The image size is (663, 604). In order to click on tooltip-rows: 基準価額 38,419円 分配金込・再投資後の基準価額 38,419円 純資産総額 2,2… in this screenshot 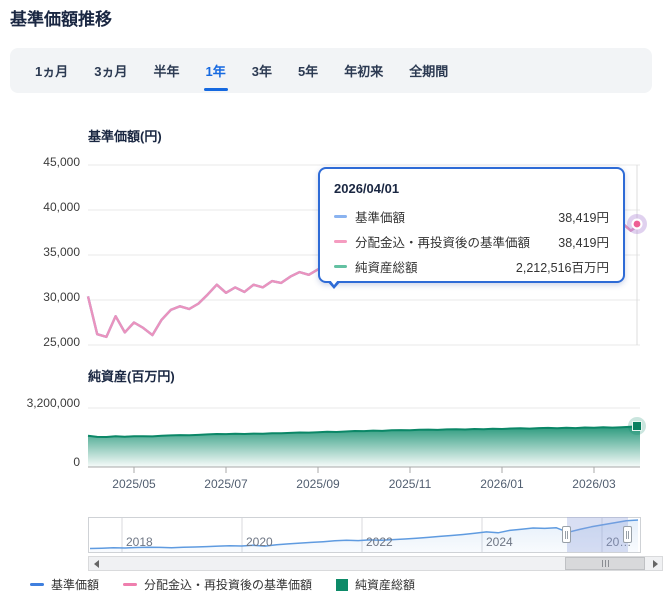, I will do `click(471, 241)`.